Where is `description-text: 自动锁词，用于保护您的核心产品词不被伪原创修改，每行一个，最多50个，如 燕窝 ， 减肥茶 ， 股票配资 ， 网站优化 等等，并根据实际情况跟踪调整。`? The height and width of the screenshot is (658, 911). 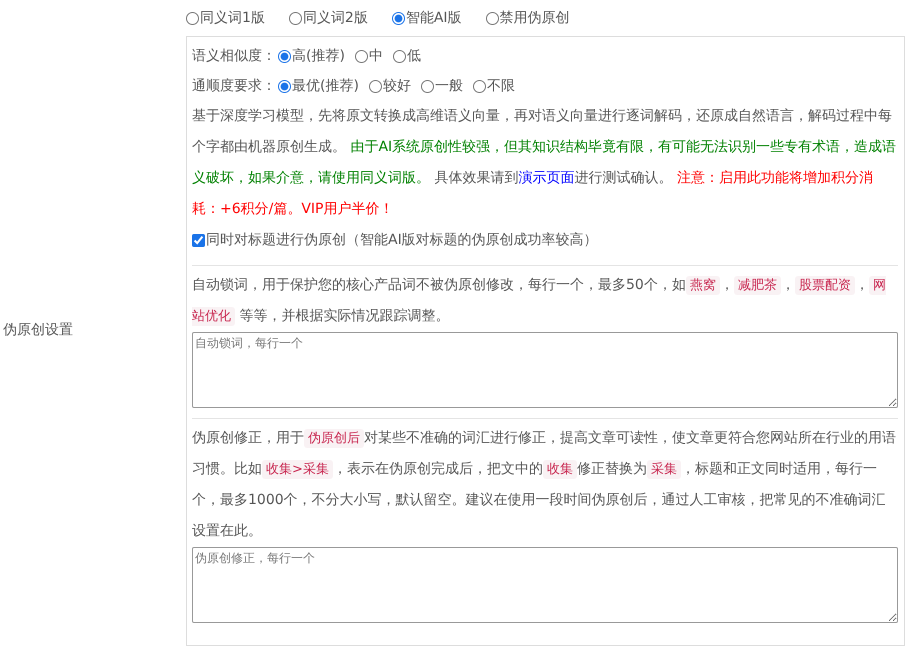
description-text: 自动锁词，用于保护您的核心产品词不被伪原创修改，每行一个，最多50个，如 燕窝 ， 减肥茶 ， 股票配资 ， 网站优化 等等，并根据实际情况跟踪调整。 is located at coordinates (539, 301).